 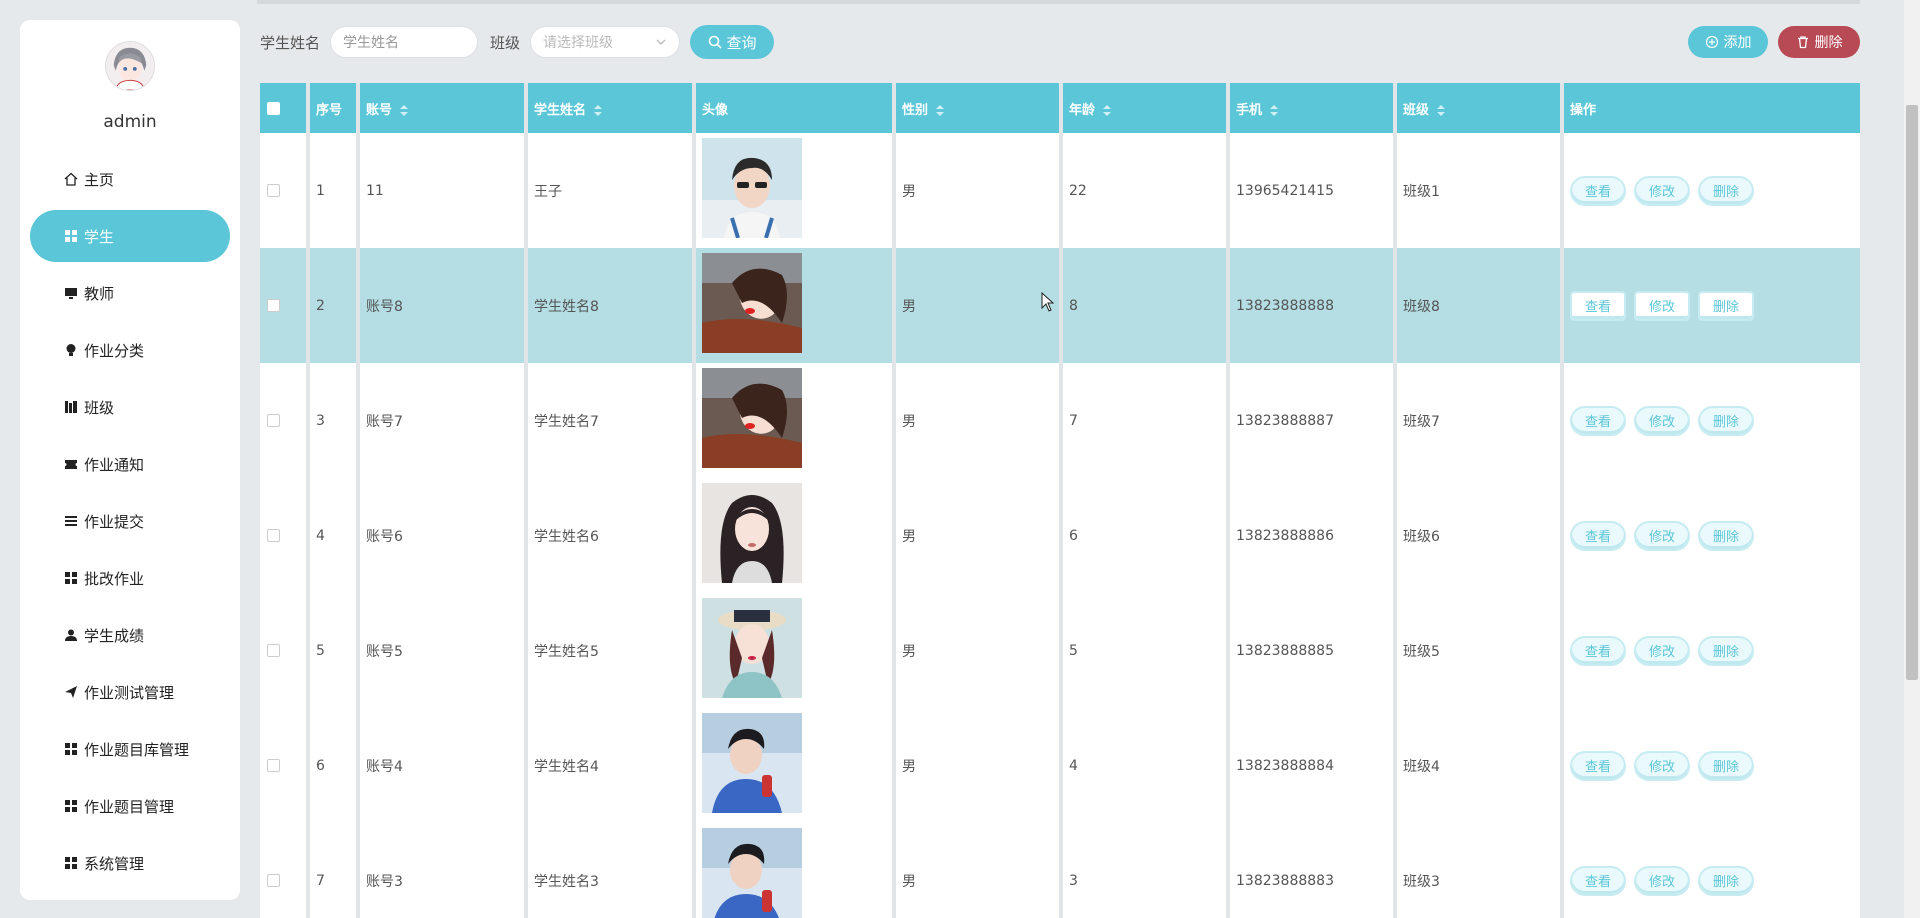 I want to click on sidebar-item-student-scores: 学生成绩, so click(x=130, y=635).